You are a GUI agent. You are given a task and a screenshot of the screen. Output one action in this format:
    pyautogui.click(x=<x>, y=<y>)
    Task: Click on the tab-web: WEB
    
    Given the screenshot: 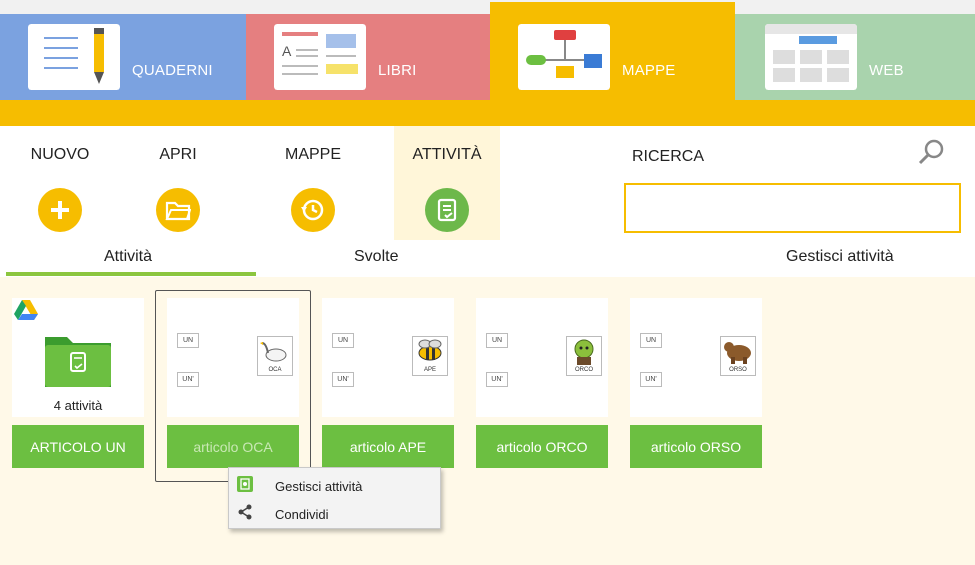 What is the action you would take?
    pyautogui.click(x=855, y=58)
    